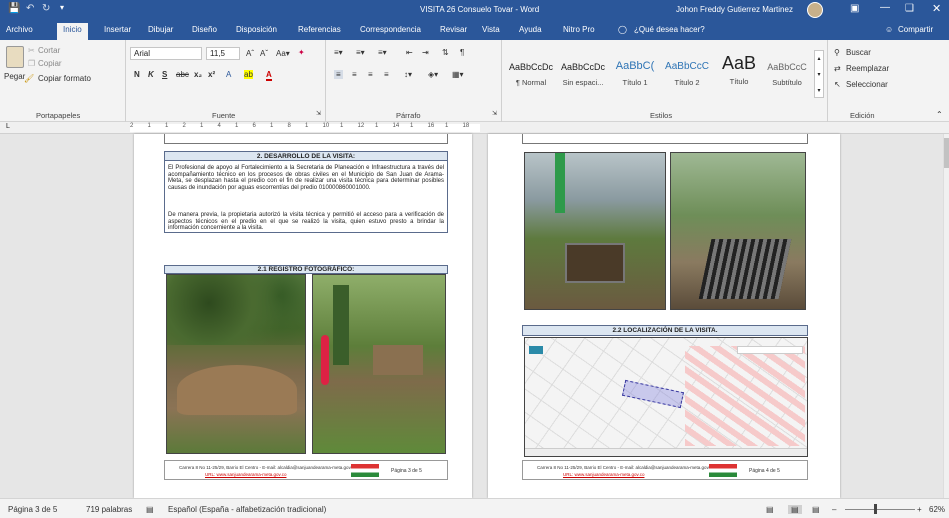 The width and height of the screenshot is (949, 518). What do you see at coordinates (867, 68) in the screenshot?
I see `replace-button: Reemplazar` at bounding box center [867, 68].